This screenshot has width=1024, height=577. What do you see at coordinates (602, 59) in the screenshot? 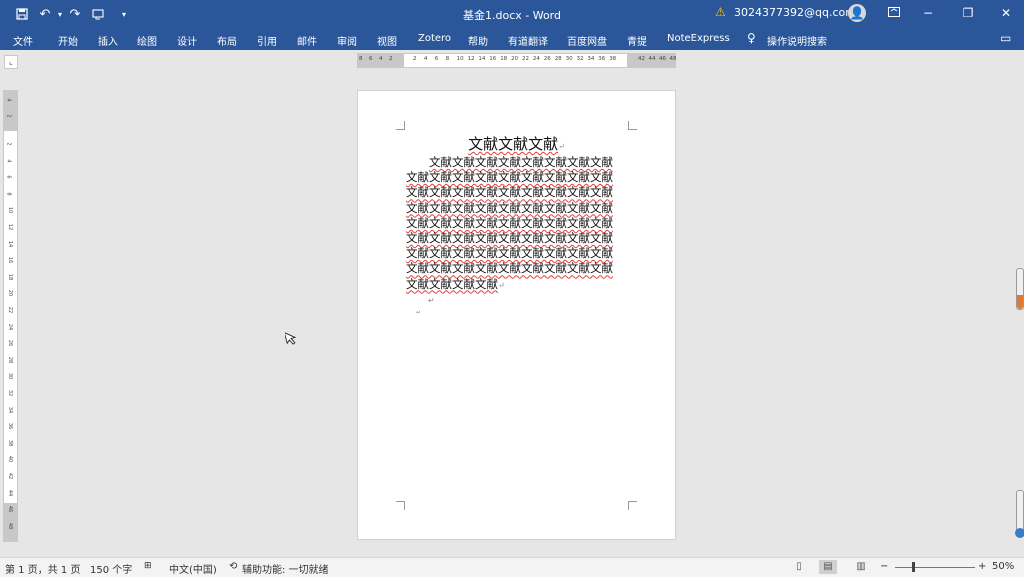
I see `ruler-tick-label: 36` at bounding box center [602, 59].